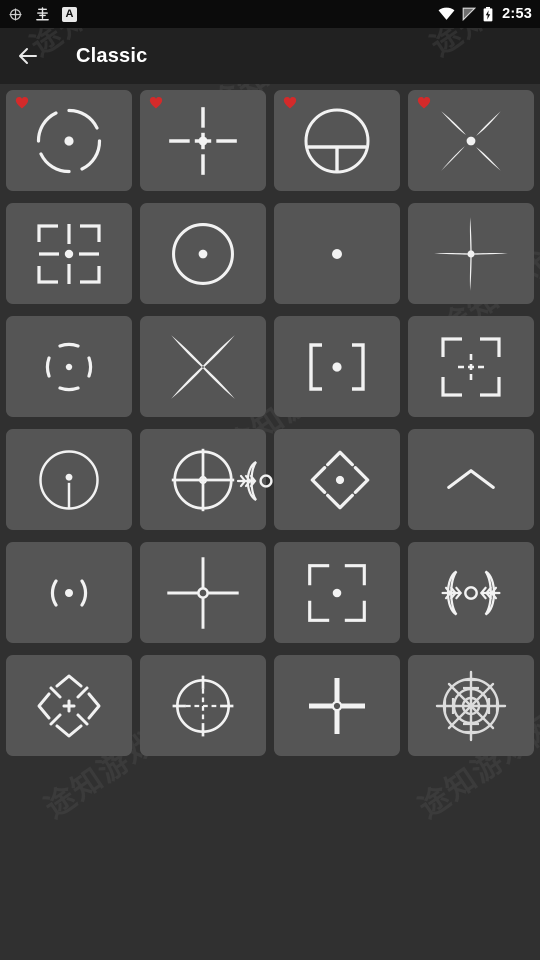 The image size is (540, 960). I want to click on reticle-frame-corners-plus, so click(471, 366).